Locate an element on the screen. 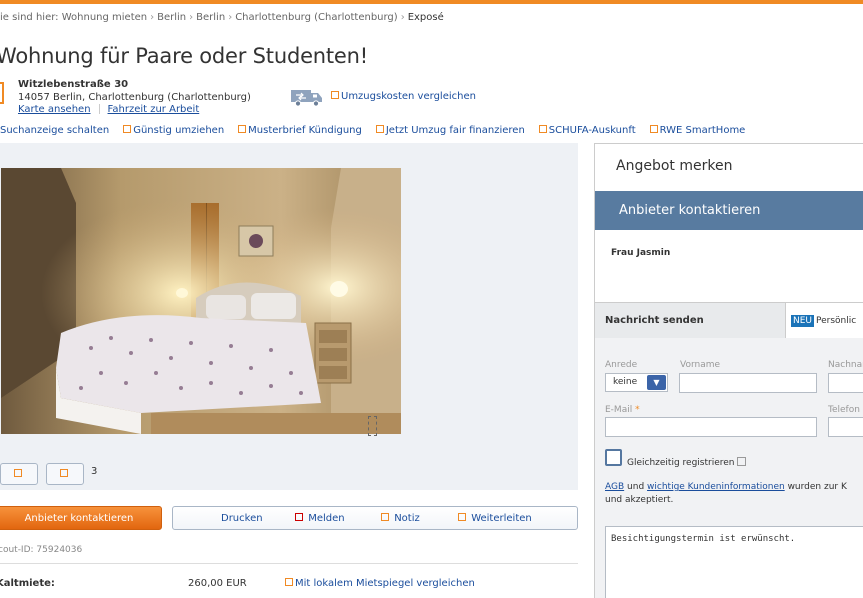  flag-icon is located at coordinates (299, 517).